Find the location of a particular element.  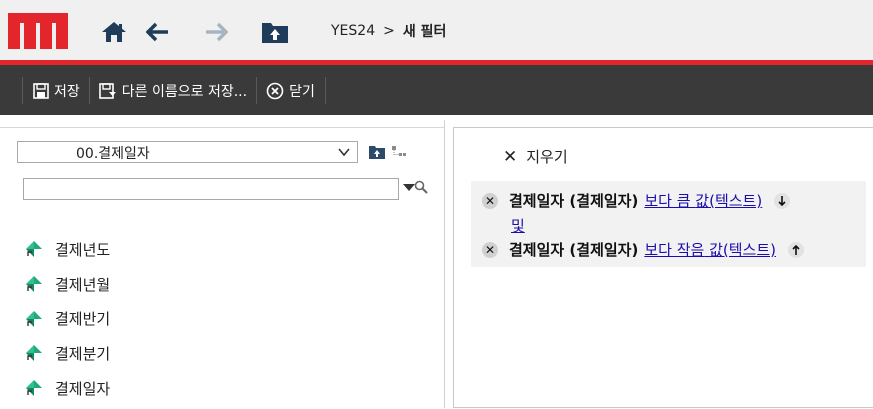

folder-select-value: 00.결제일자 is located at coordinates (113, 154).